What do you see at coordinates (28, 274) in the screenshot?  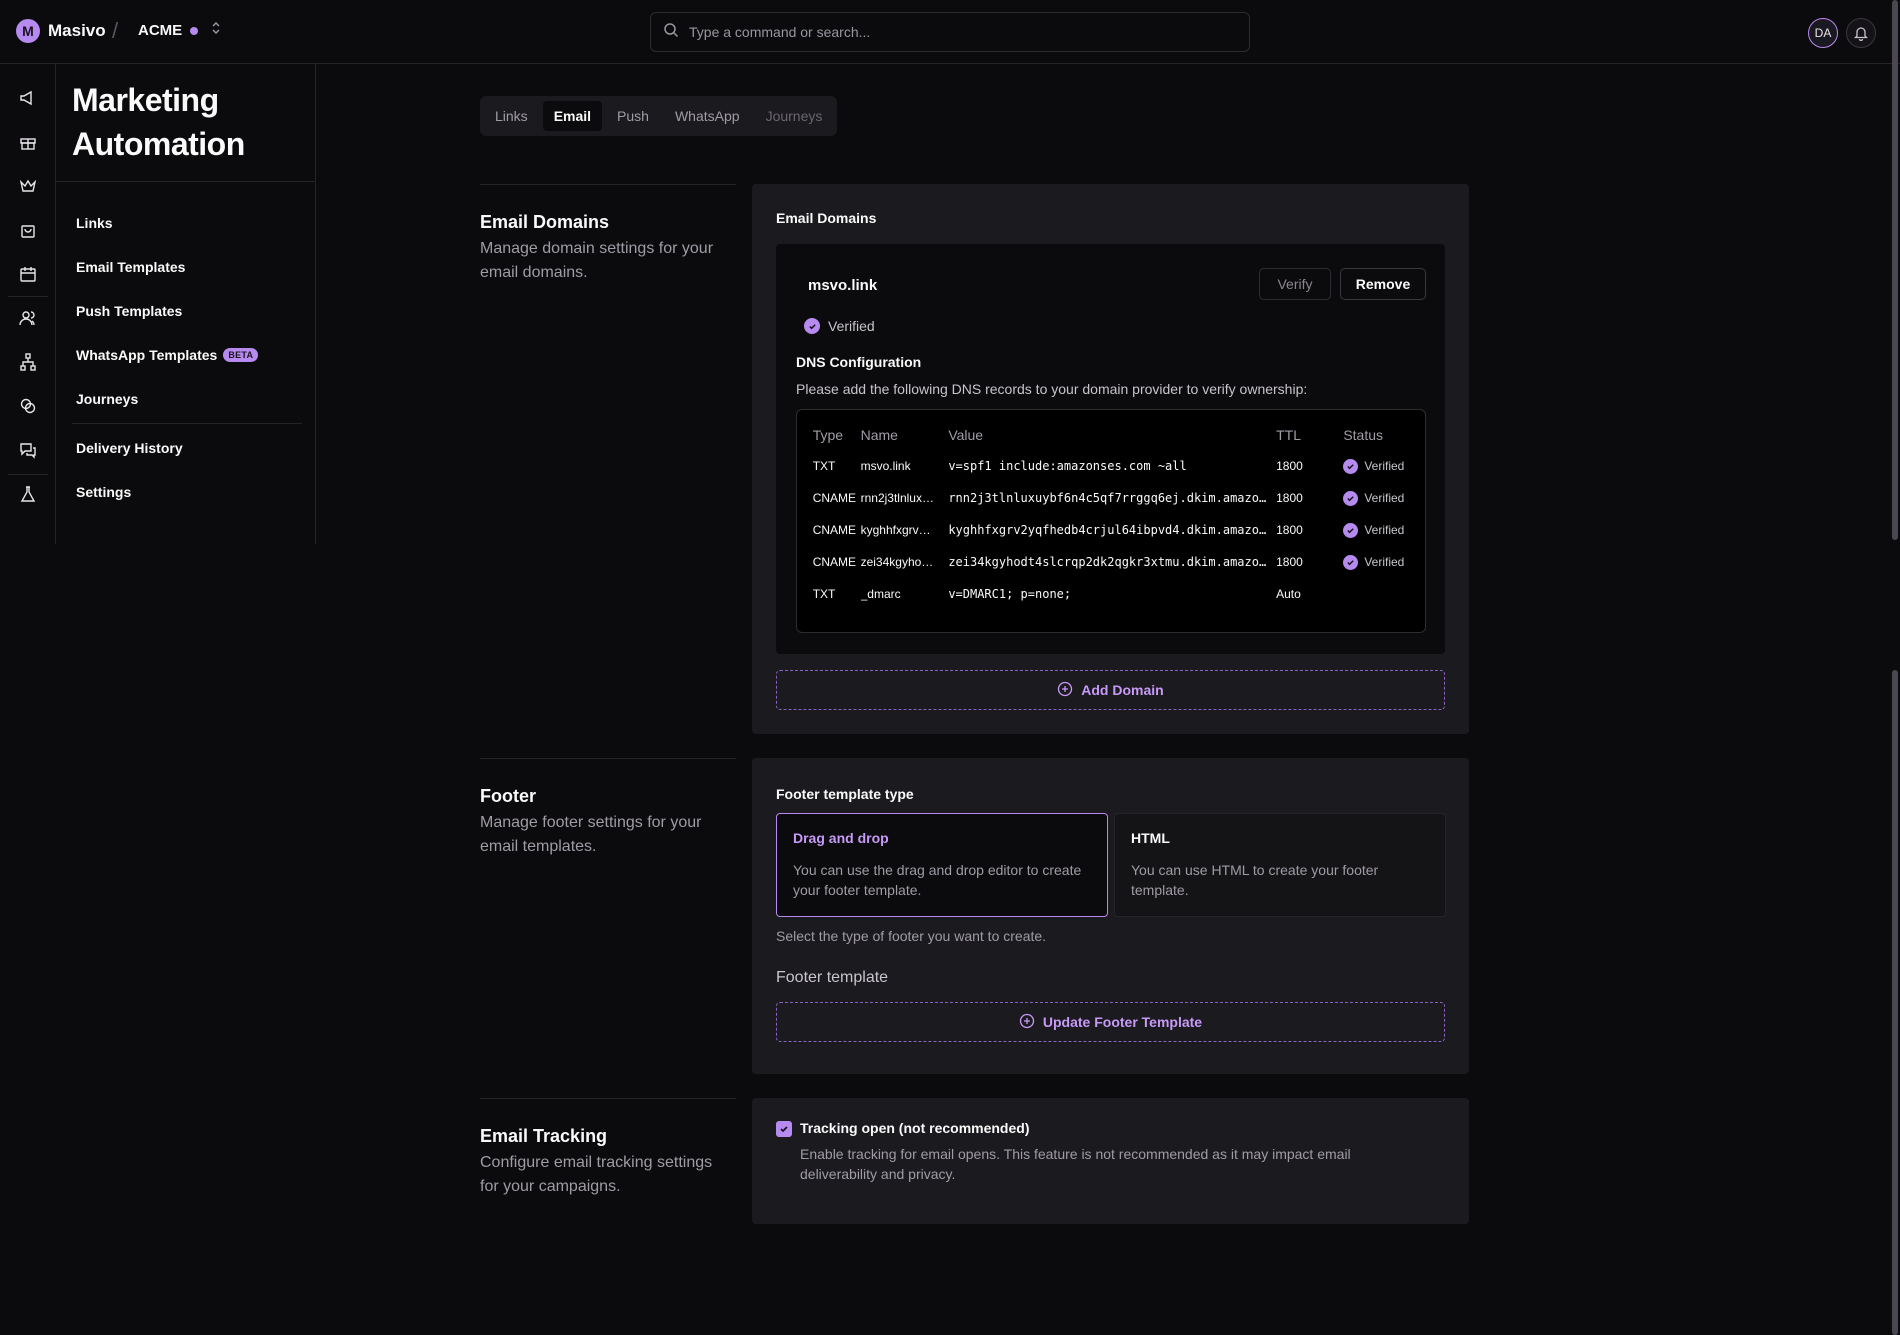 I see `calendar-icon` at bounding box center [28, 274].